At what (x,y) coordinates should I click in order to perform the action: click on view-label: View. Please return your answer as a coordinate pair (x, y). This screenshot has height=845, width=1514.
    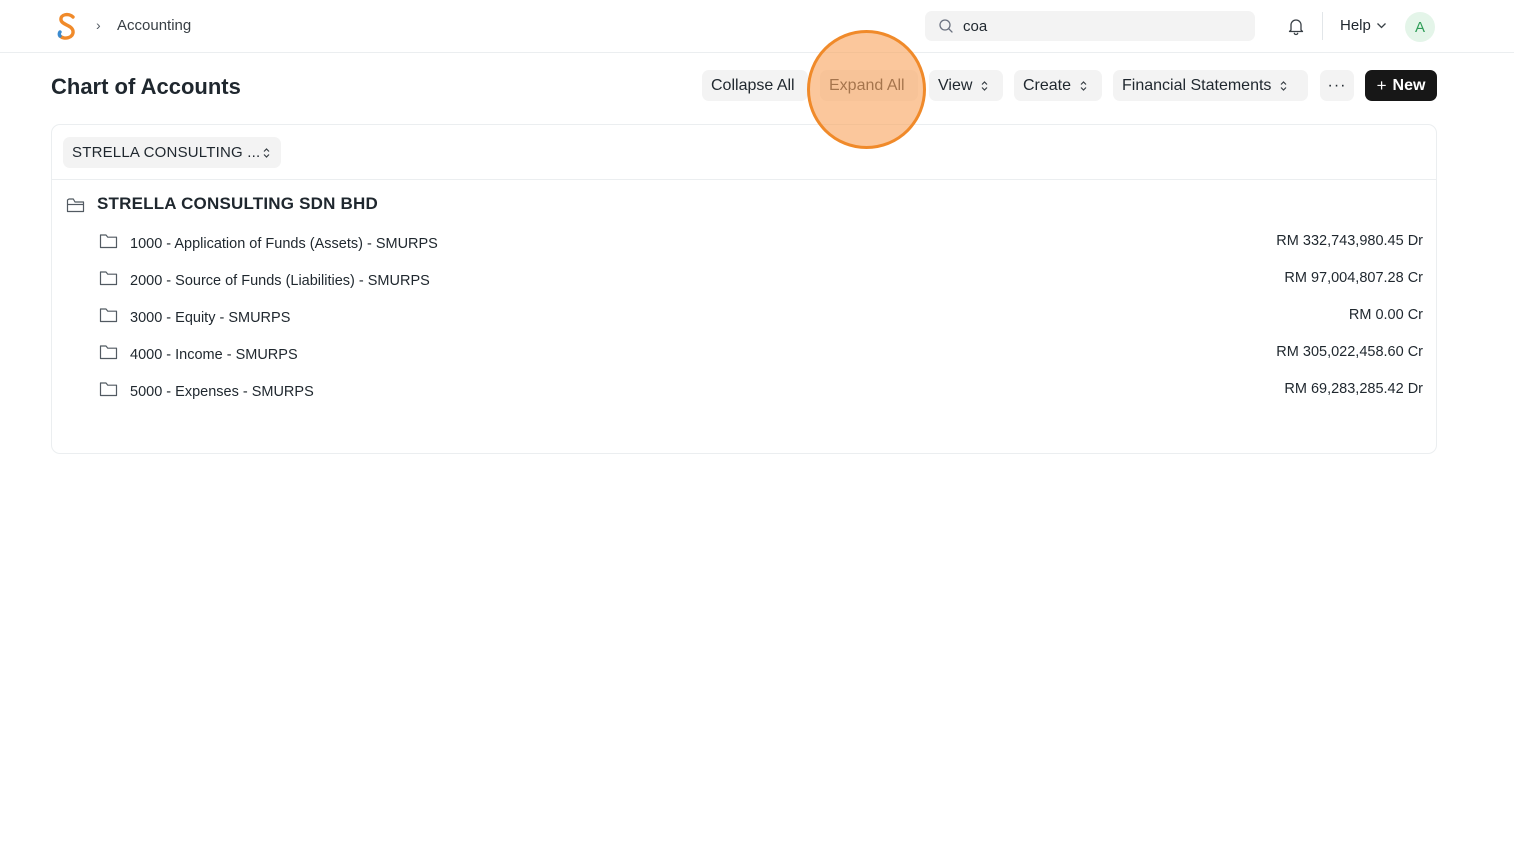
    Looking at the image, I should click on (955, 85).